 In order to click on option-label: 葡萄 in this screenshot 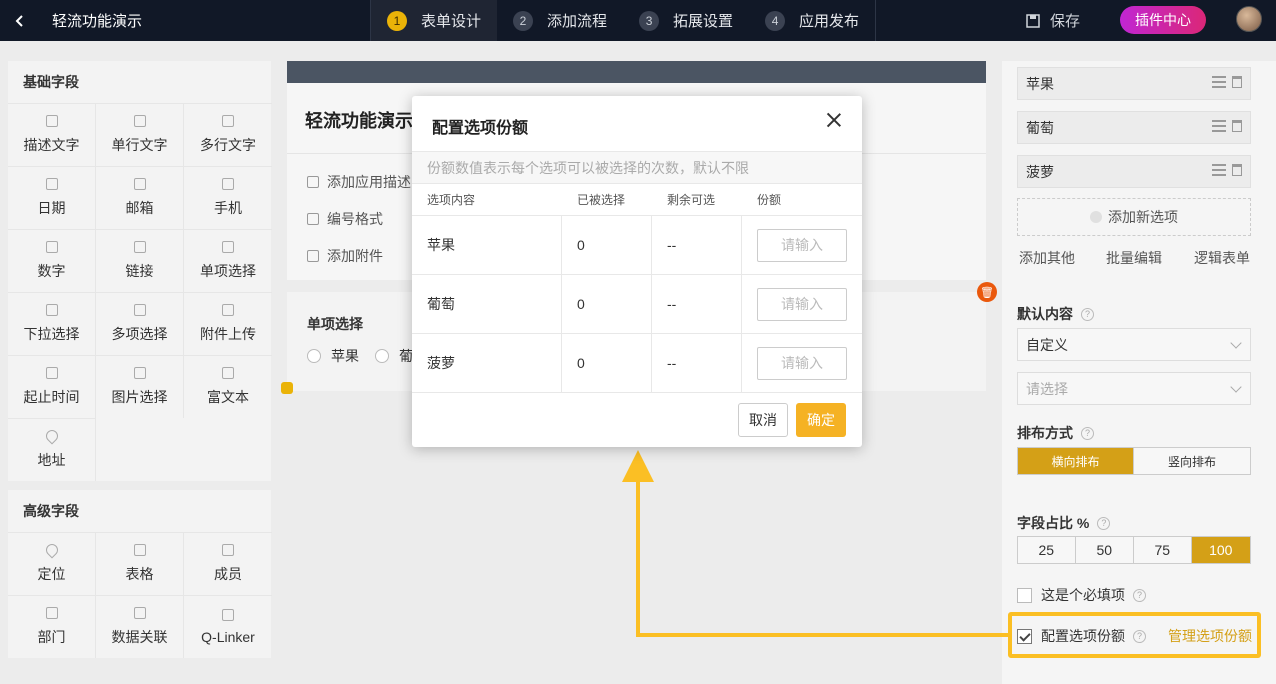, I will do `click(1040, 127)`.